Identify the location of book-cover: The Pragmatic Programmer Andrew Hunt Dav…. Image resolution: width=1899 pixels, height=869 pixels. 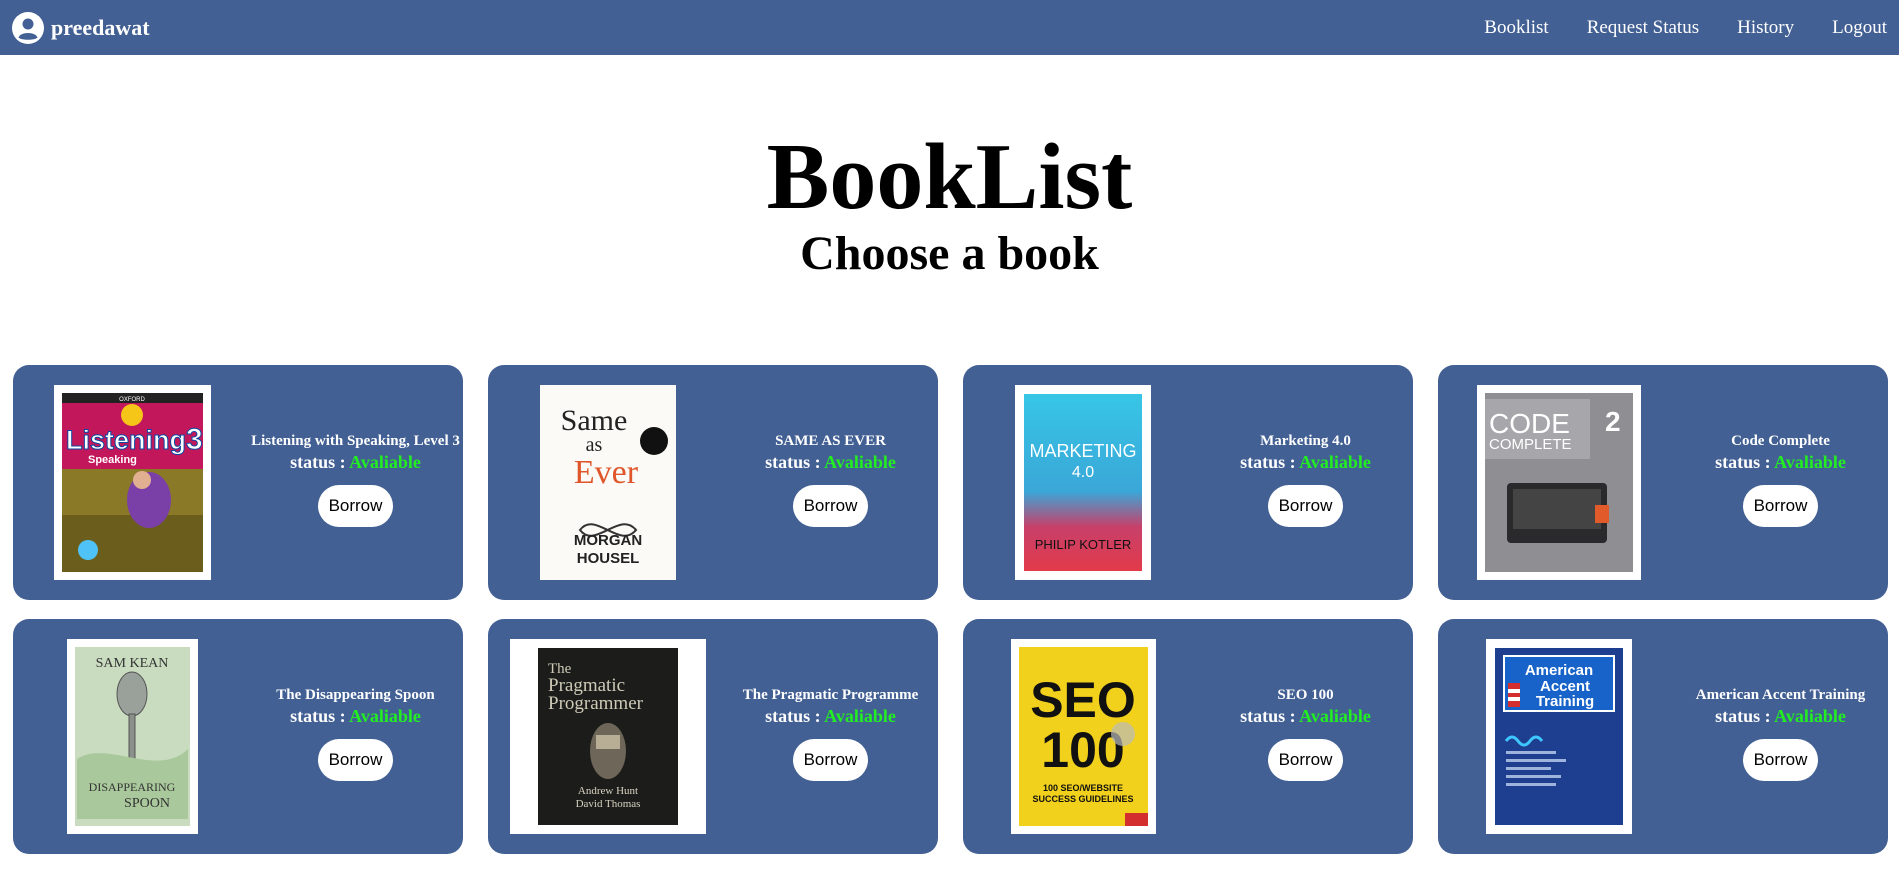
(608, 736).